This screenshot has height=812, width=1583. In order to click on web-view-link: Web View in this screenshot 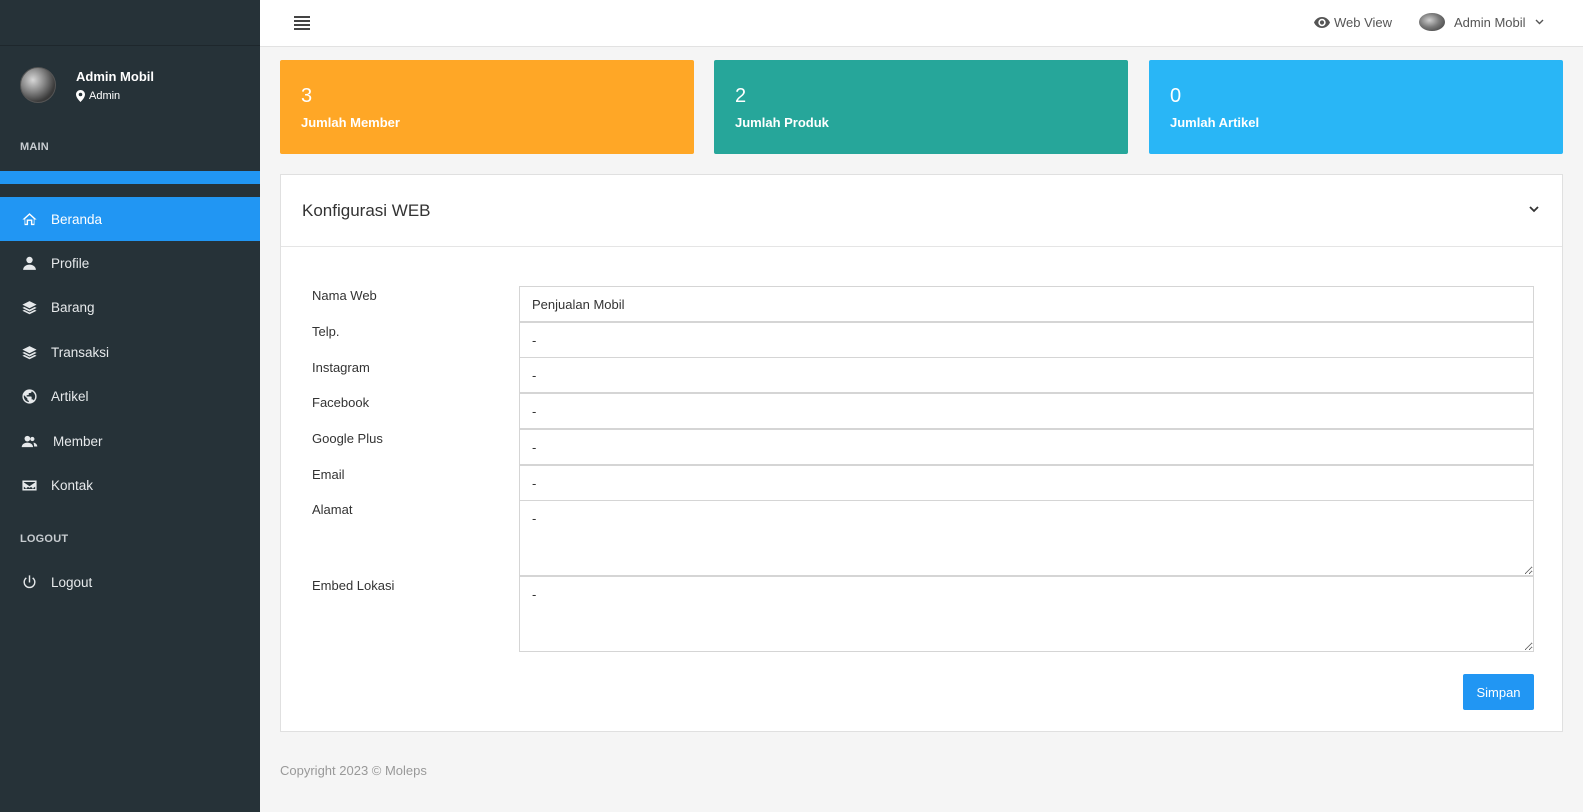, I will do `click(1353, 22)`.